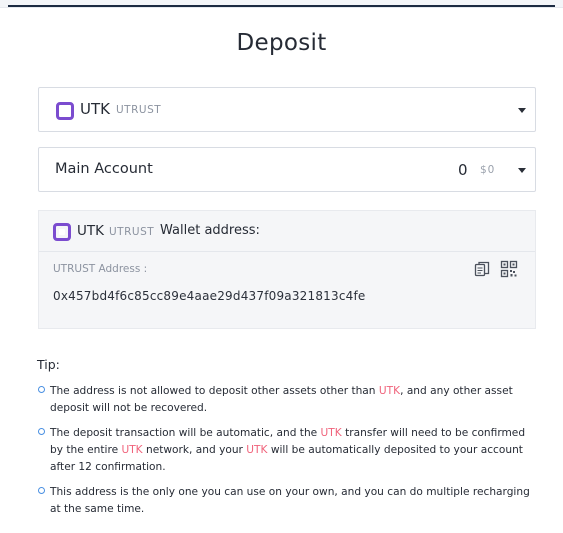  I want to click on page-title: Deposit, so click(281, 43).